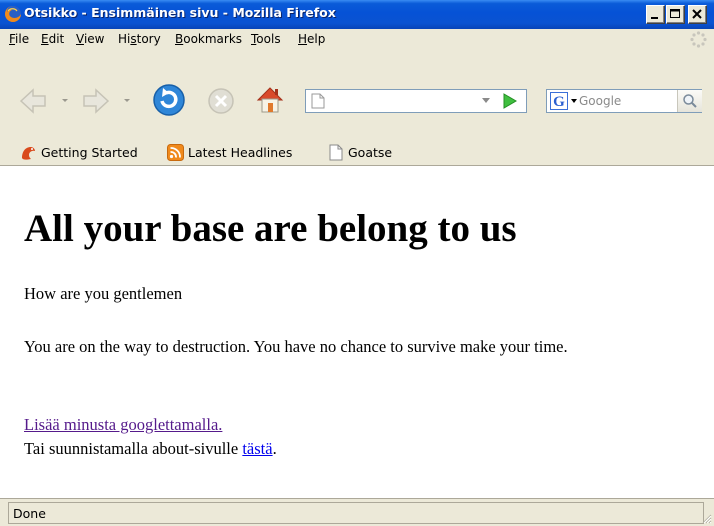 The width and height of the screenshot is (714, 526). I want to click on resize-grip-icon, so click(706, 518).